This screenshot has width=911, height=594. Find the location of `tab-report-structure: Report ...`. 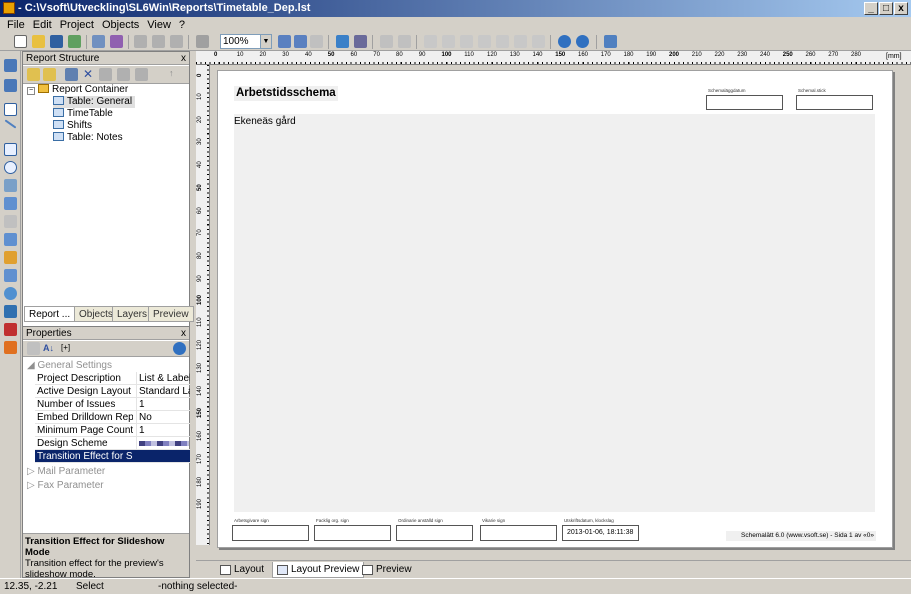

tab-report-structure: Report ... is located at coordinates (50, 314).